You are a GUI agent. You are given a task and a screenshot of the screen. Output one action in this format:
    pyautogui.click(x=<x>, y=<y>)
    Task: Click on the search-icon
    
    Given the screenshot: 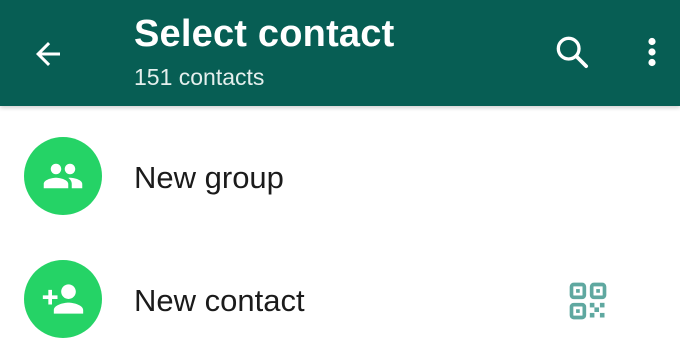 What is the action you would take?
    pyautogui.click(x=572, y=52)
    